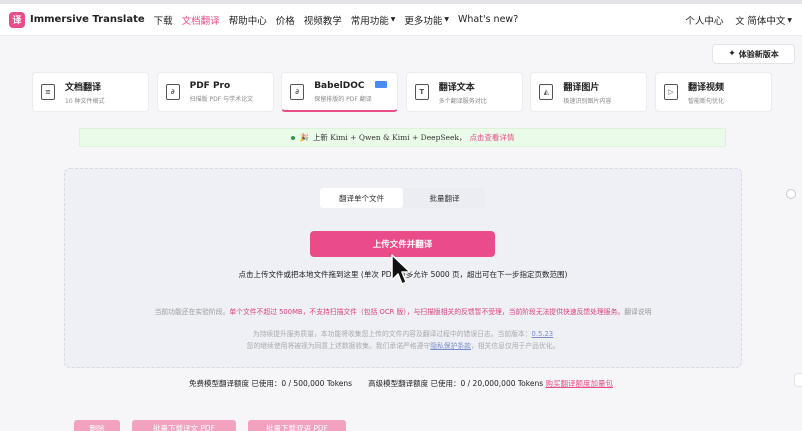  I want to click on card-document-translate: ≡ 文档翻译 10 种文件格式, so click(90, 92).